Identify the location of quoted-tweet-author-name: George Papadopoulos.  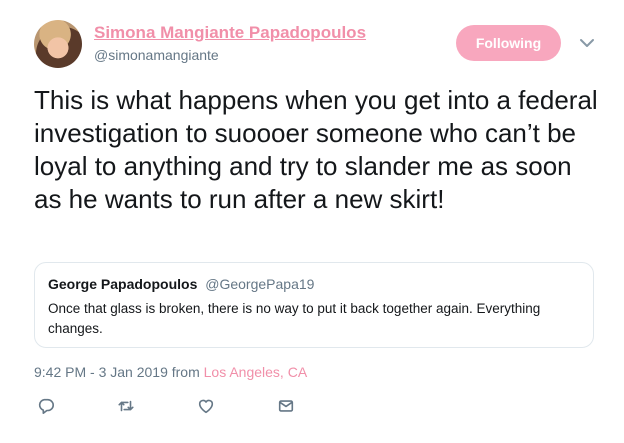
(123, 284).